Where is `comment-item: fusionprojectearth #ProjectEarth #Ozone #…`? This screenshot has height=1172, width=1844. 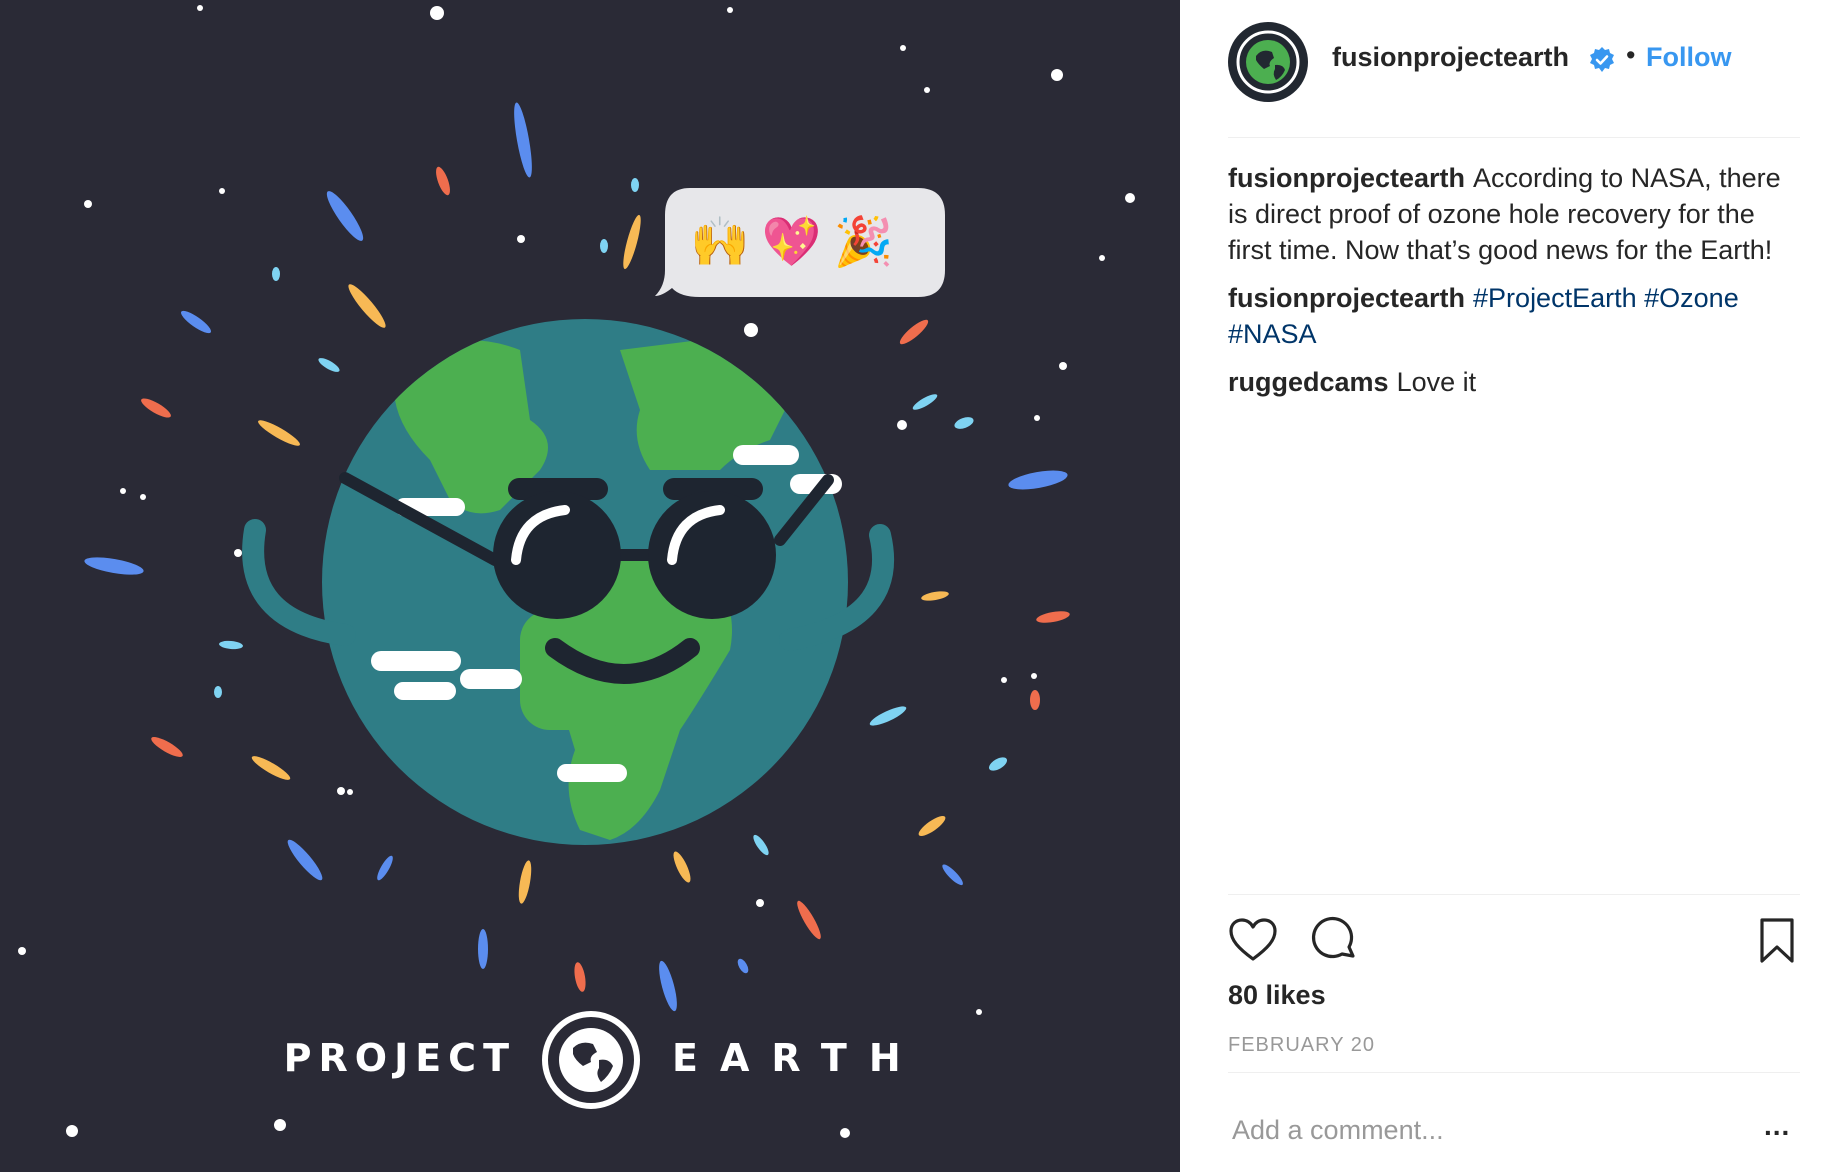
comment-item: fusionprojectearth #ProjectEarth #Ozone #… is located at coordinates (1514, 316).